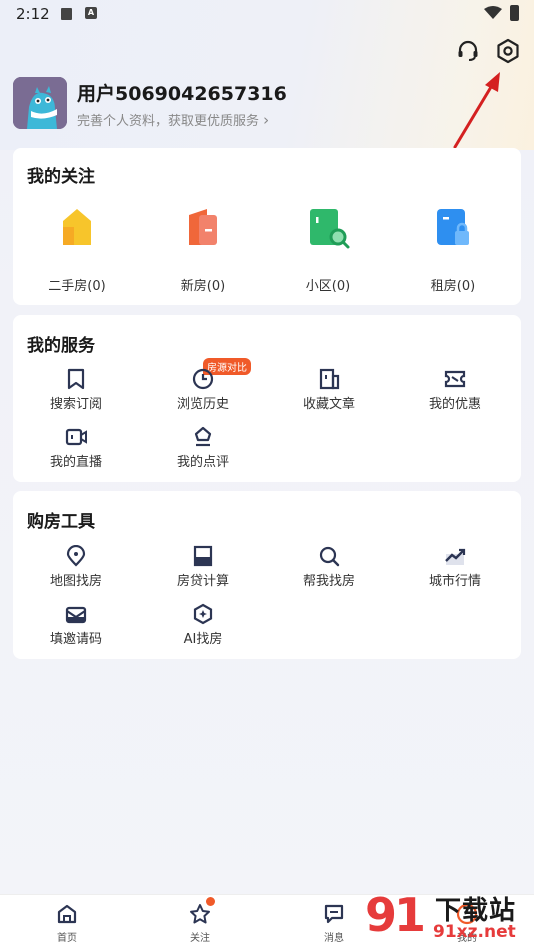 The height and width of the screenshot is (950, 534). I want to click on profile-subtitle: 完善个人资料，获取更优质服务 ›, so click(173, 119).